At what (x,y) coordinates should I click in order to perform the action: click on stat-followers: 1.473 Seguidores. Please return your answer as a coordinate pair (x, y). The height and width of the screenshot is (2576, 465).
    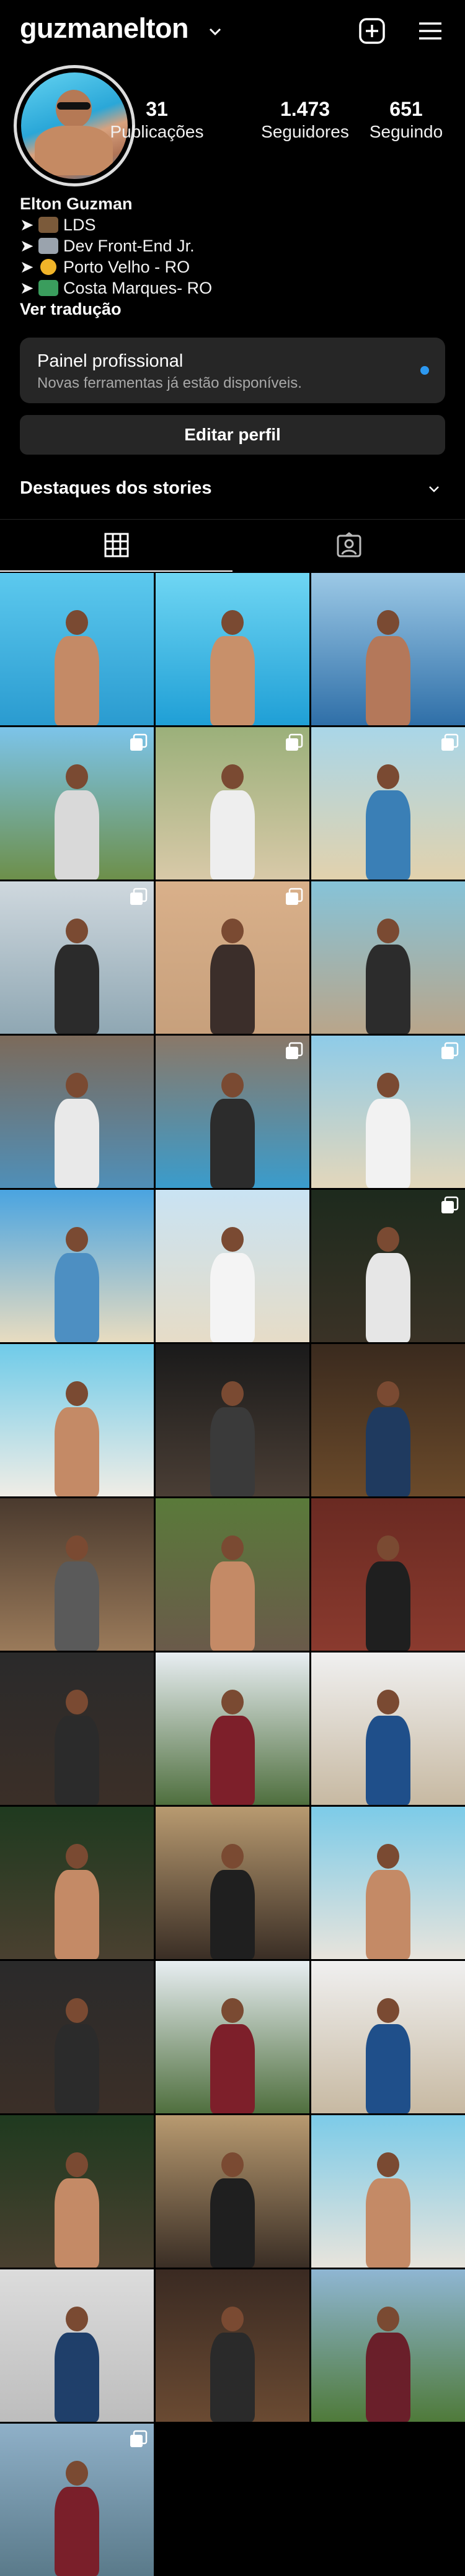
    Looking at the image, I should click on (305, 120).